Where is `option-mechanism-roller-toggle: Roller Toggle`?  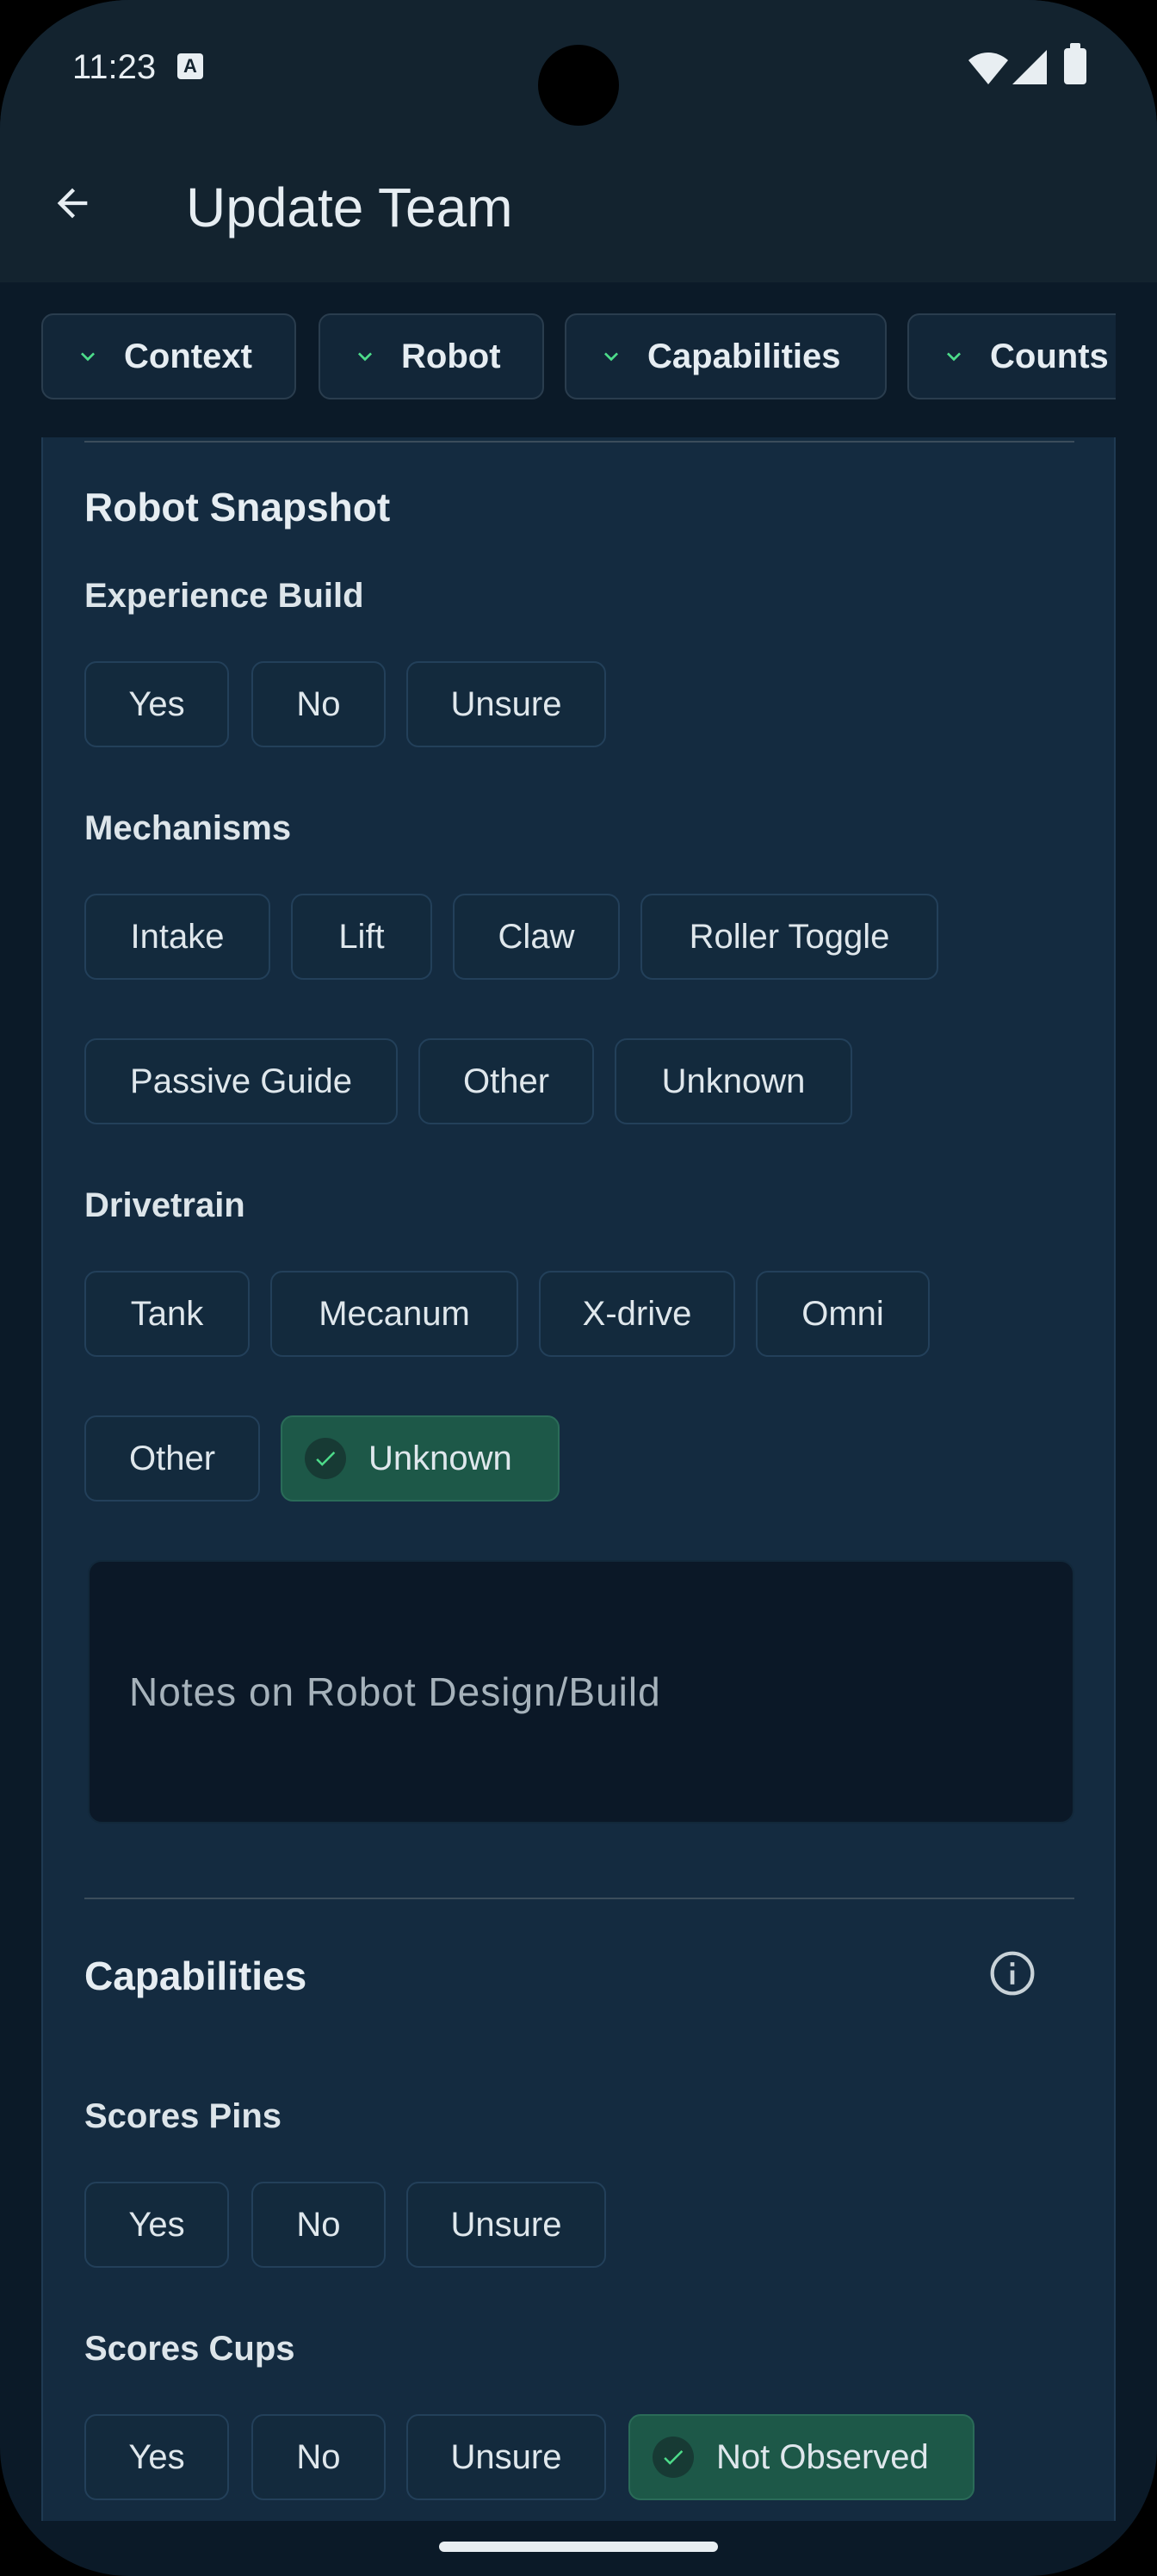
option-mechanism-roller-toggle: Roller Toggle is located at coordinates (789, 937).